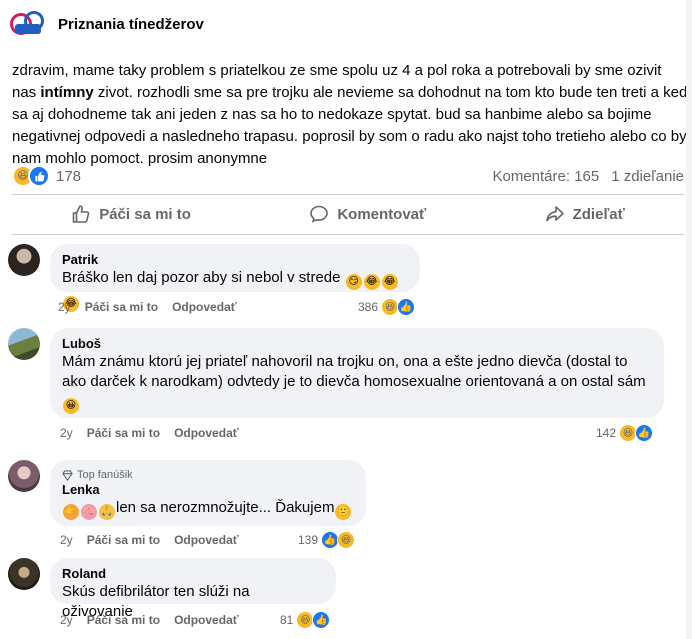 Image resolution: width=692 pixels, height=639 pixels. What do you see at coordinates (208, 475) in the screenshot?
I see `top-fan-badge: Top fanúšik` at bounding box center [208, 475].